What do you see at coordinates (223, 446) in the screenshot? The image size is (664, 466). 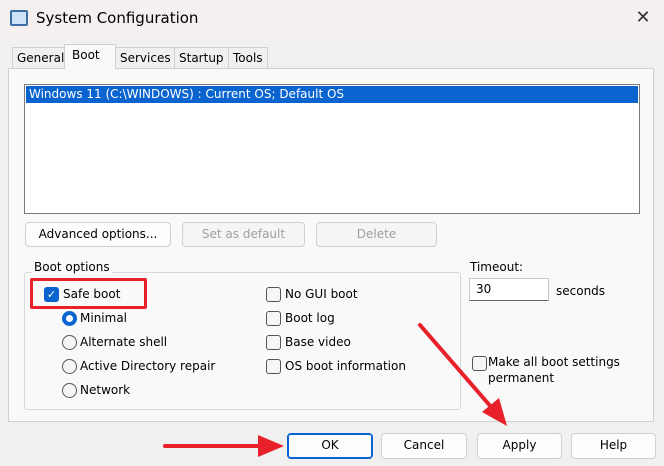 I see `arrow-to-ok-icon` at bounding box center [223, 446].